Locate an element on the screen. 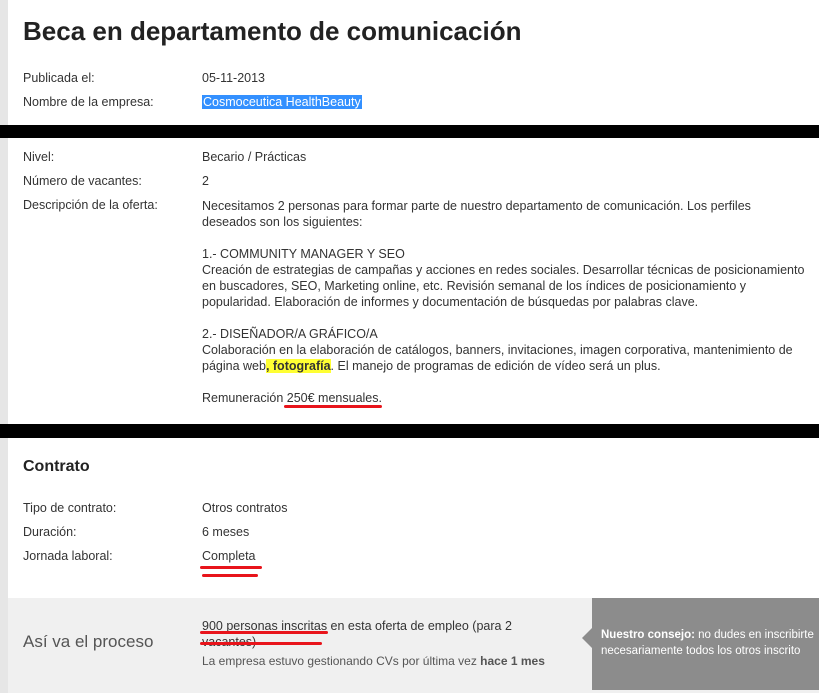 The image size is (819, 693). level-value: Becario / Prácticas is located at coordinates (254, 157).